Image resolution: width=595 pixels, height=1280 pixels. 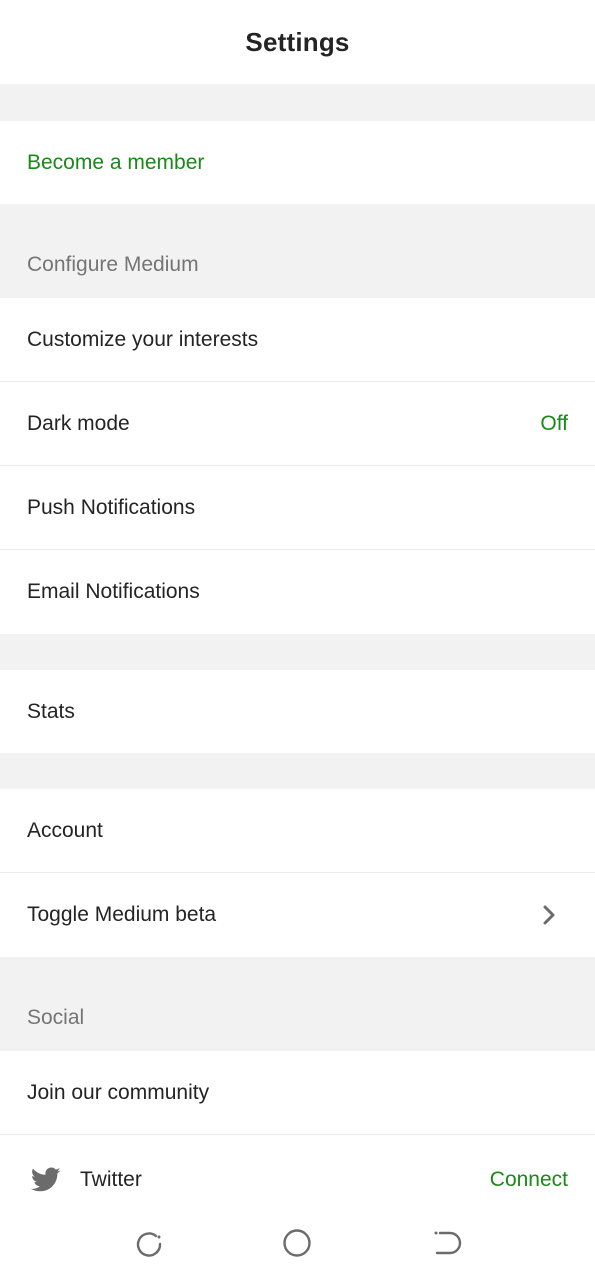 What do you see at coordinates (143, 339) in the screenshot?
I see `customize-interests-label: Customize your interests` at bounding box center [143, 339].